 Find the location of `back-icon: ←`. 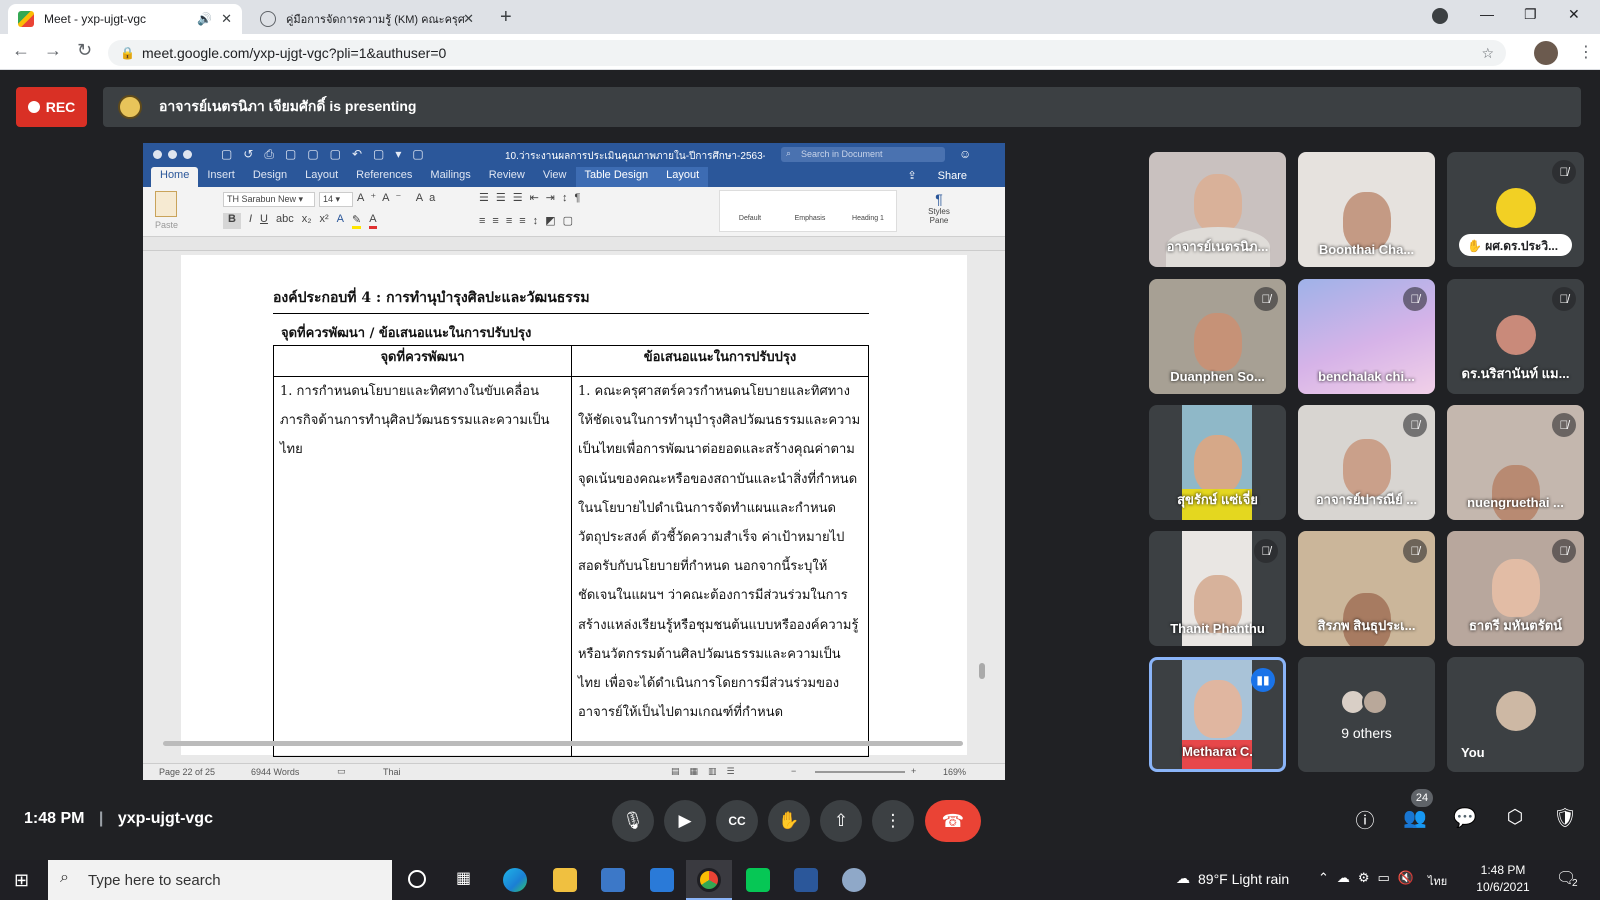

back-icon: ← is located at coordinates (21, 50).